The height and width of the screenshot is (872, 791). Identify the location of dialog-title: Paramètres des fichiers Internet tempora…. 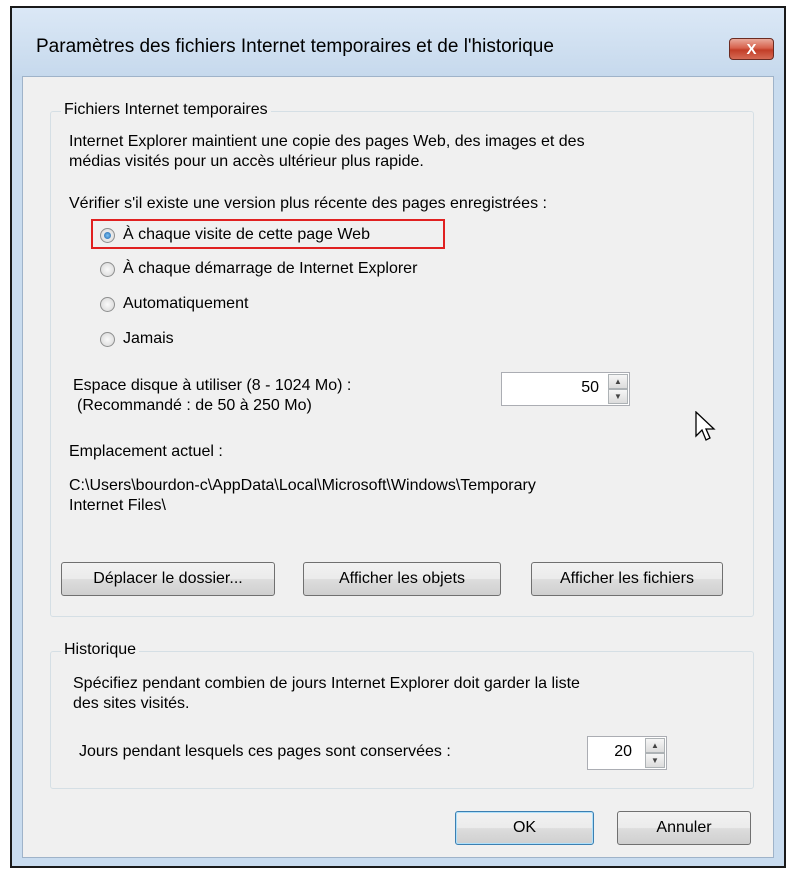
(295, 46).